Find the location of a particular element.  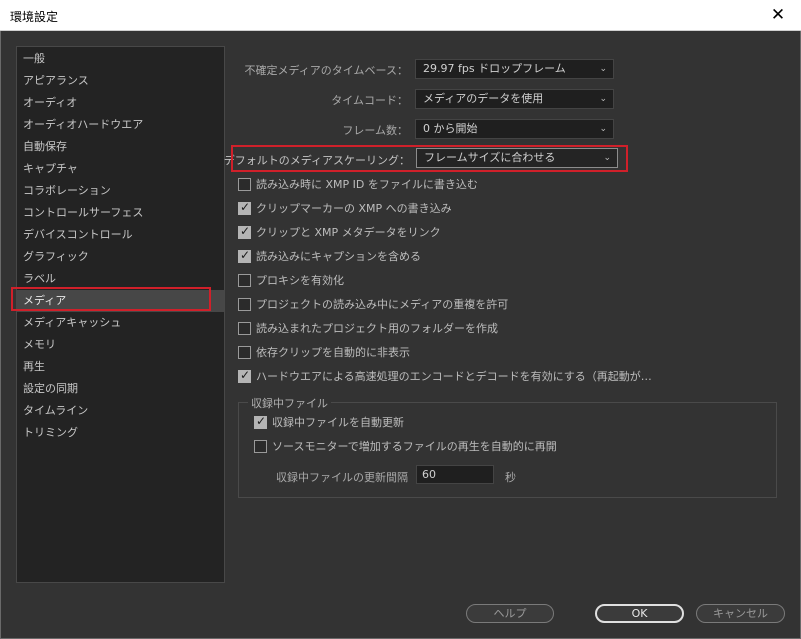

window-title: 環境設定 is located at coordinates (34, 17).